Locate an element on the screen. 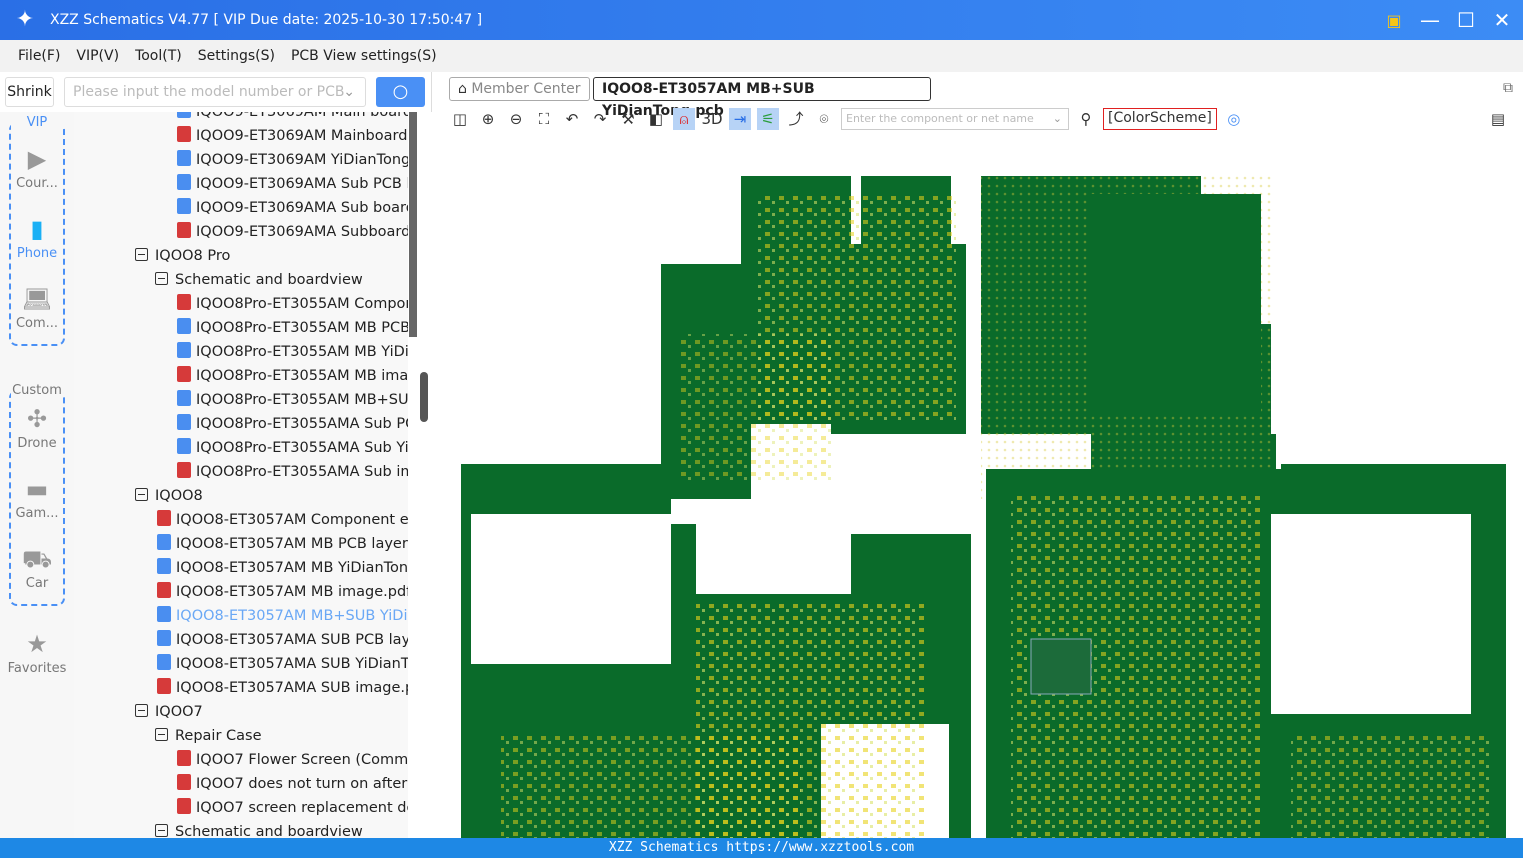 The image size is (1523, 858). tree-file: IQOO8Pro-ET3055AM MB+SUB is located at coordinates (297, 400).